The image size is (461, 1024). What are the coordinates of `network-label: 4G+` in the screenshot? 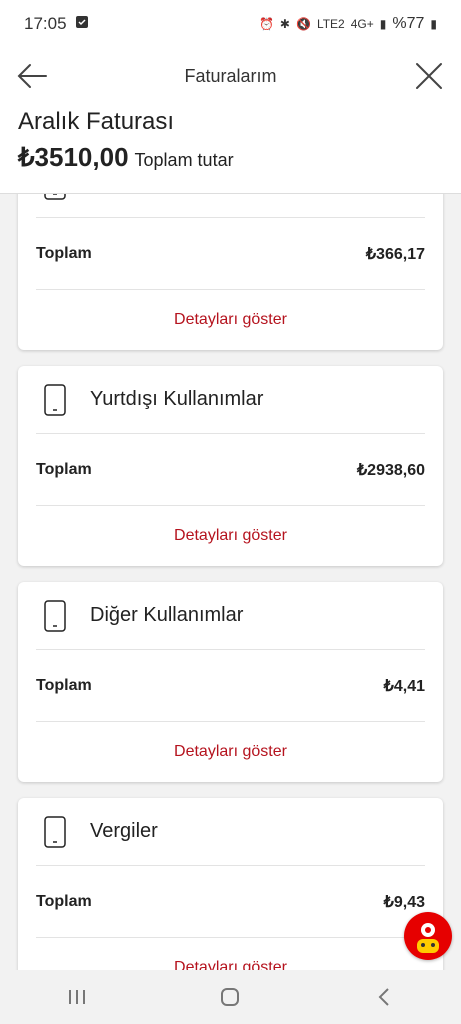 It's located at (362, 24).